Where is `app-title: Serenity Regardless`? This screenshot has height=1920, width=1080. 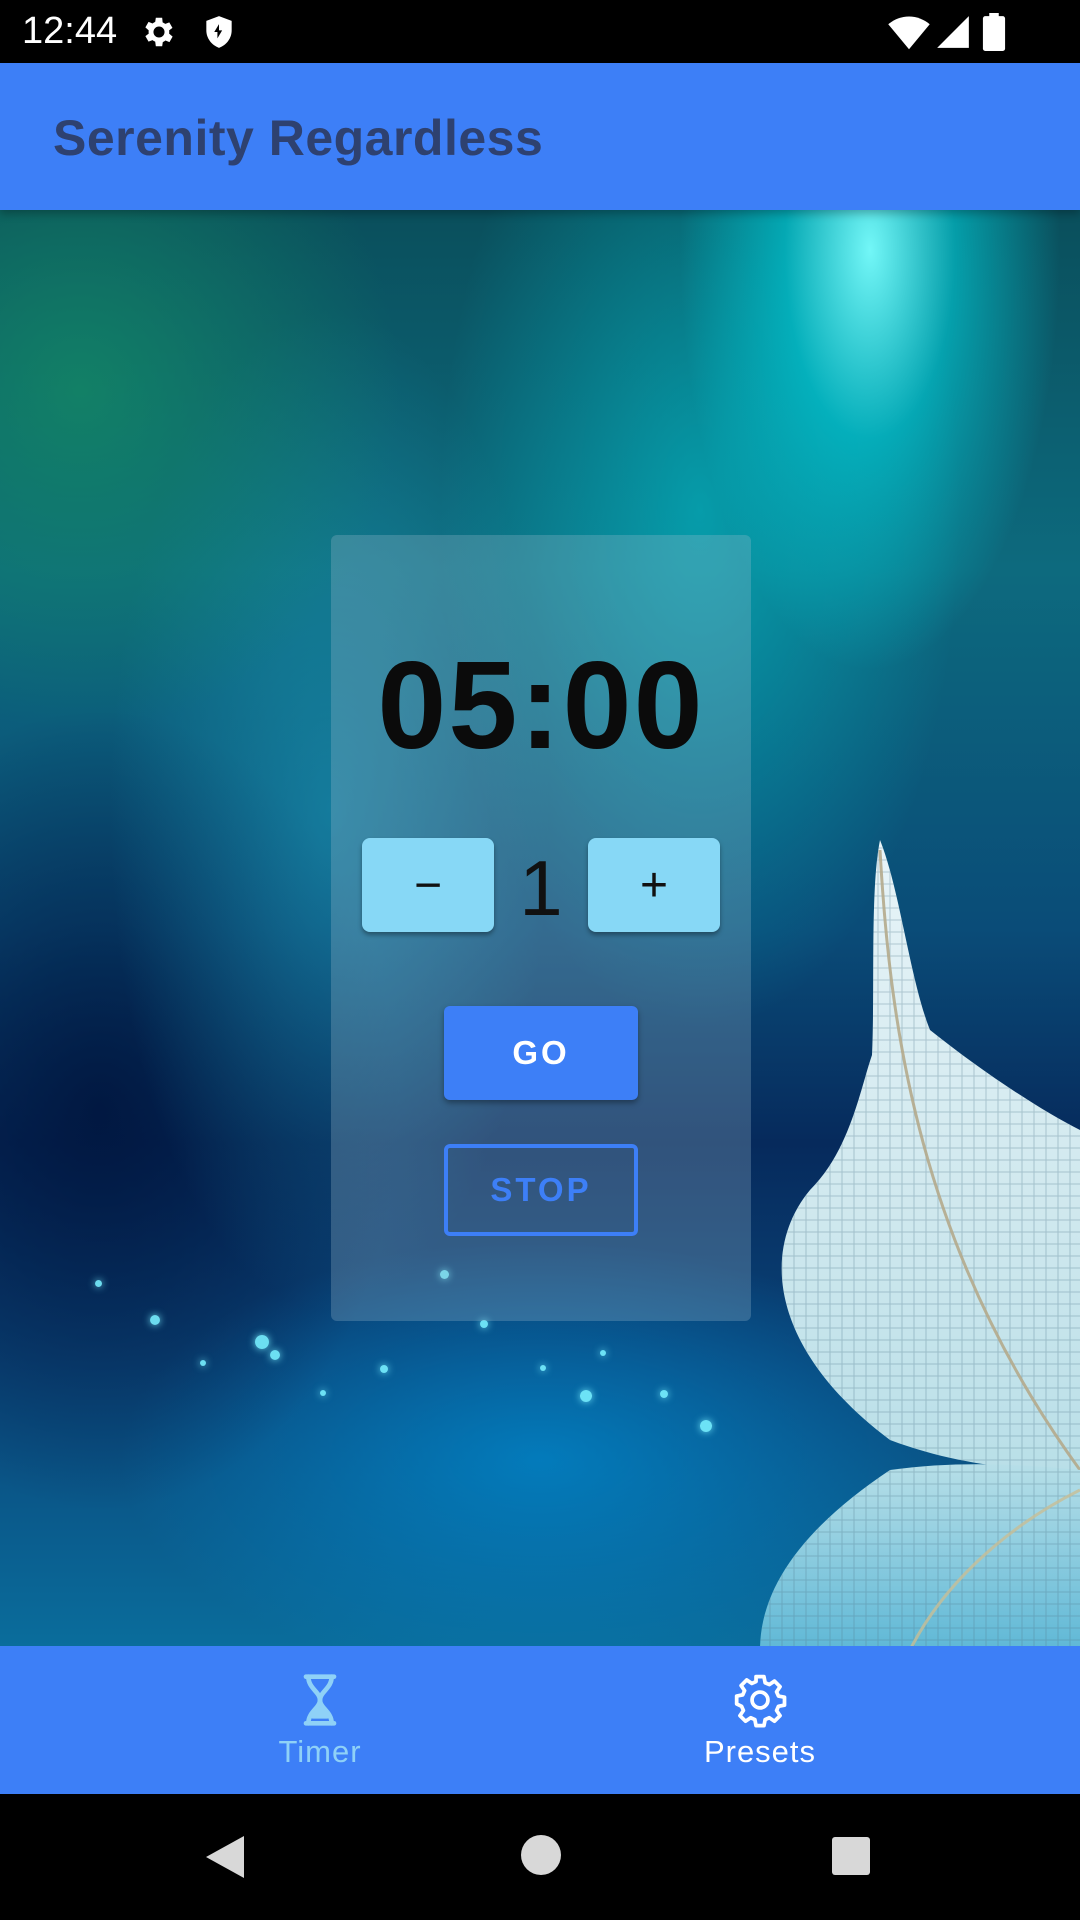
app-title: Serenity Regardless is located at coordinates (298, 138).